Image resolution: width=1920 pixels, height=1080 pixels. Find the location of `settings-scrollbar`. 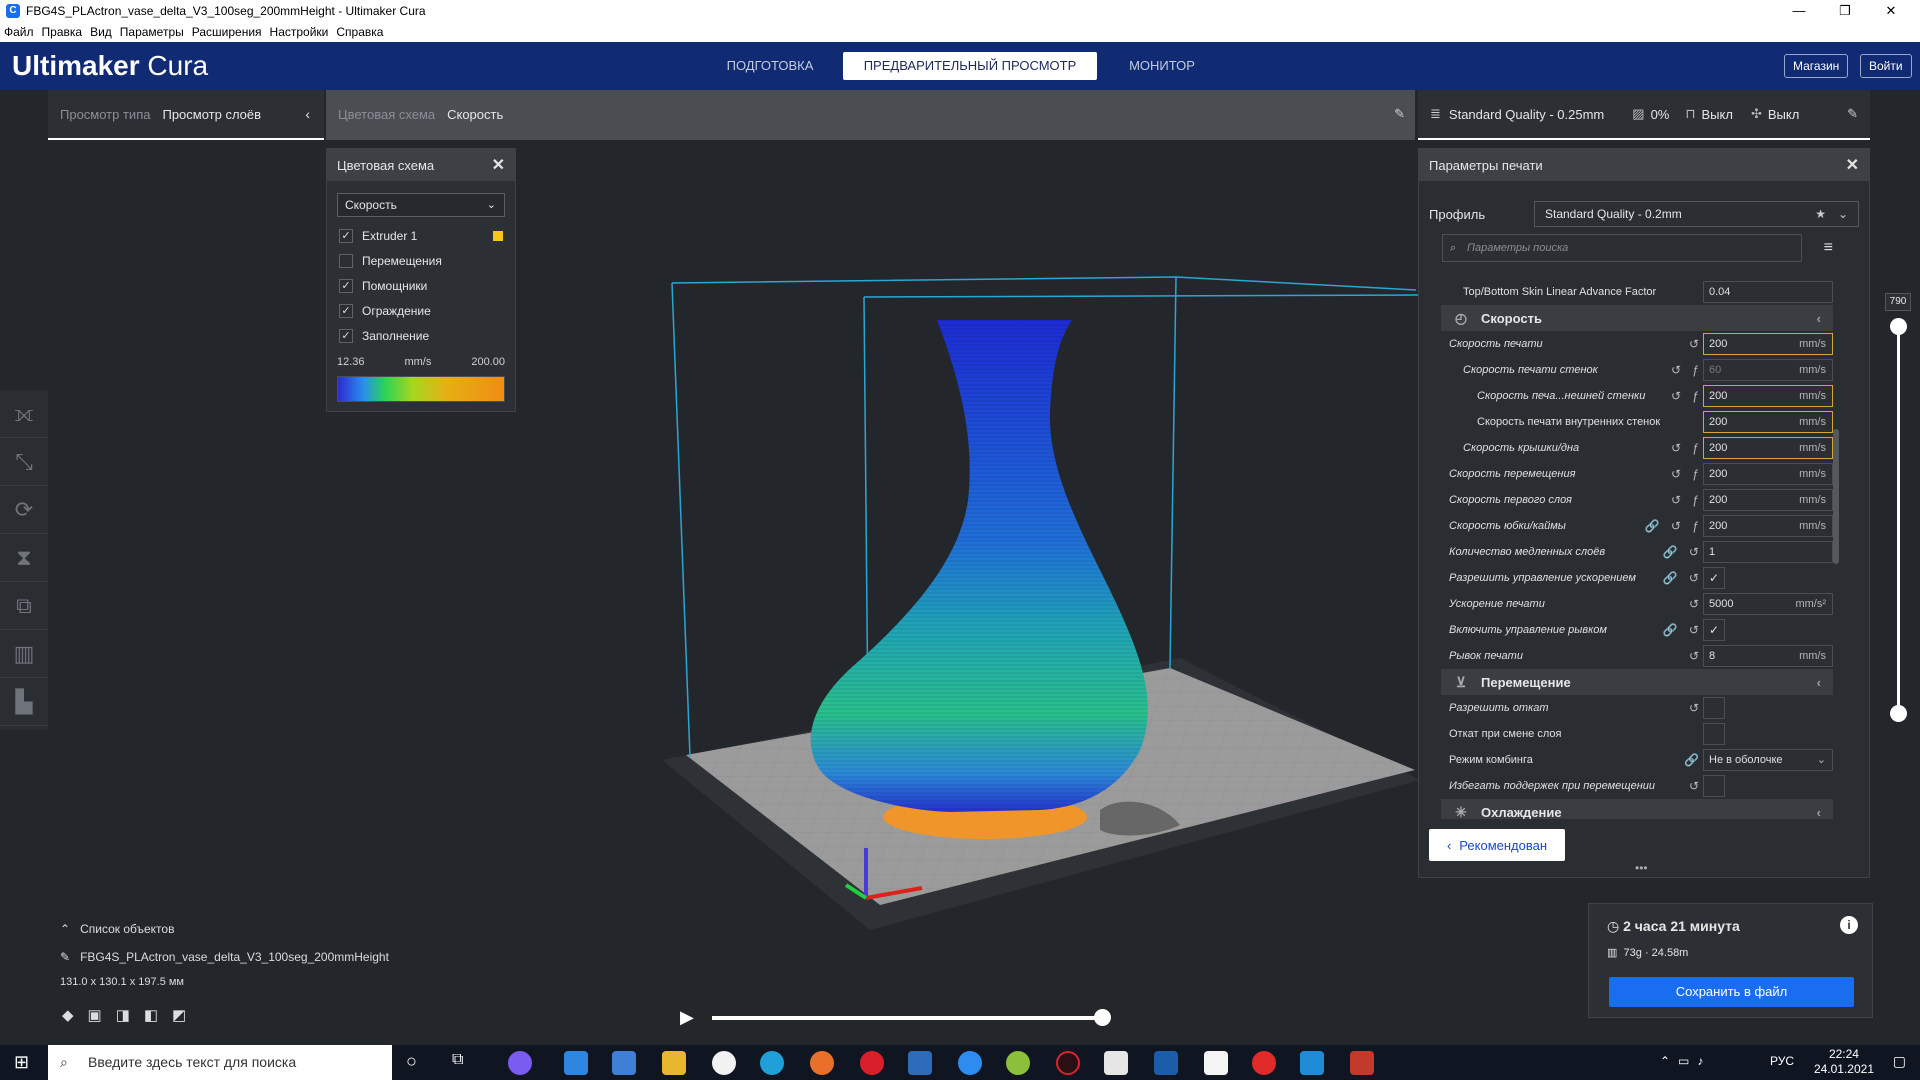

settings-scrollbar is located at coordinates (1836, 496).